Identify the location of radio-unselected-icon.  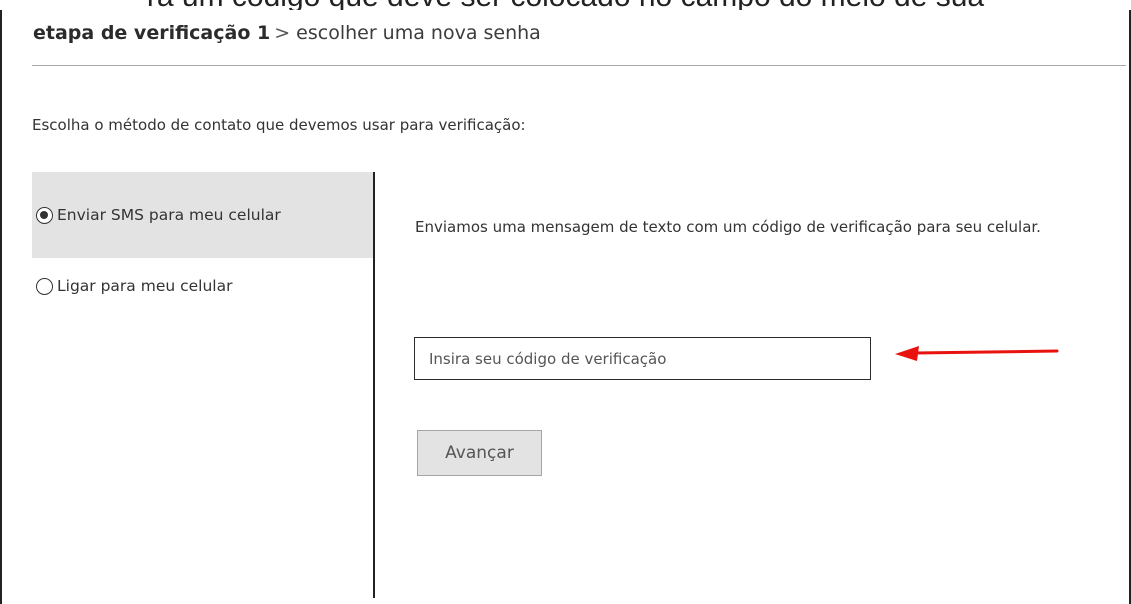
(44, 286).